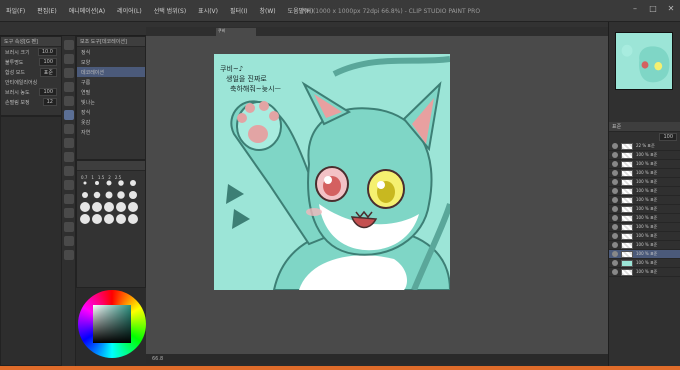 The height and width of the screenshot is (370, 680). I want to click on brush-tool-icon, so click(69, 143).